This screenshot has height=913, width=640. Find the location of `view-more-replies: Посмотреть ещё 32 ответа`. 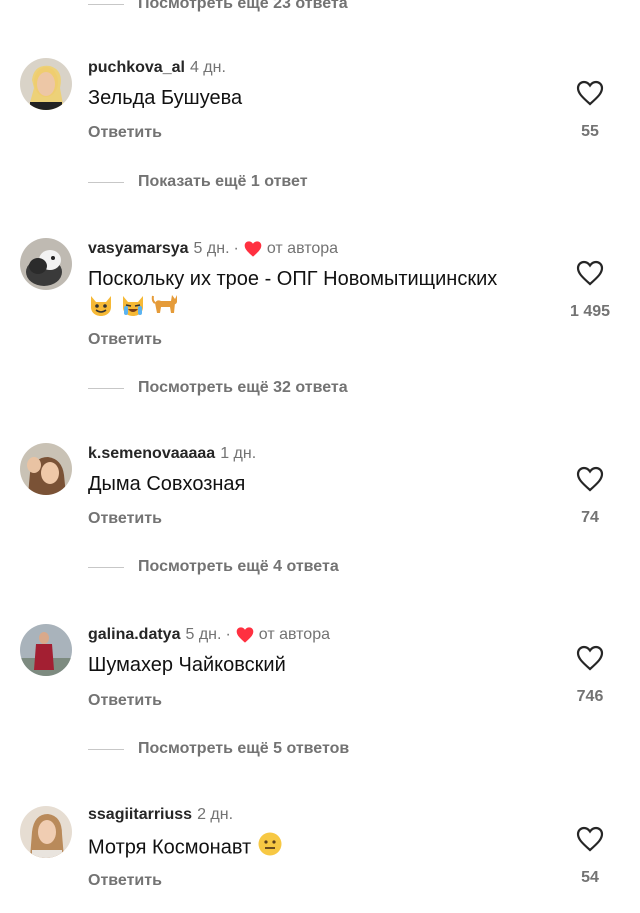

view-more-replies: Посмотреть ещё 32 ответа is located at coordinates (218, 388).